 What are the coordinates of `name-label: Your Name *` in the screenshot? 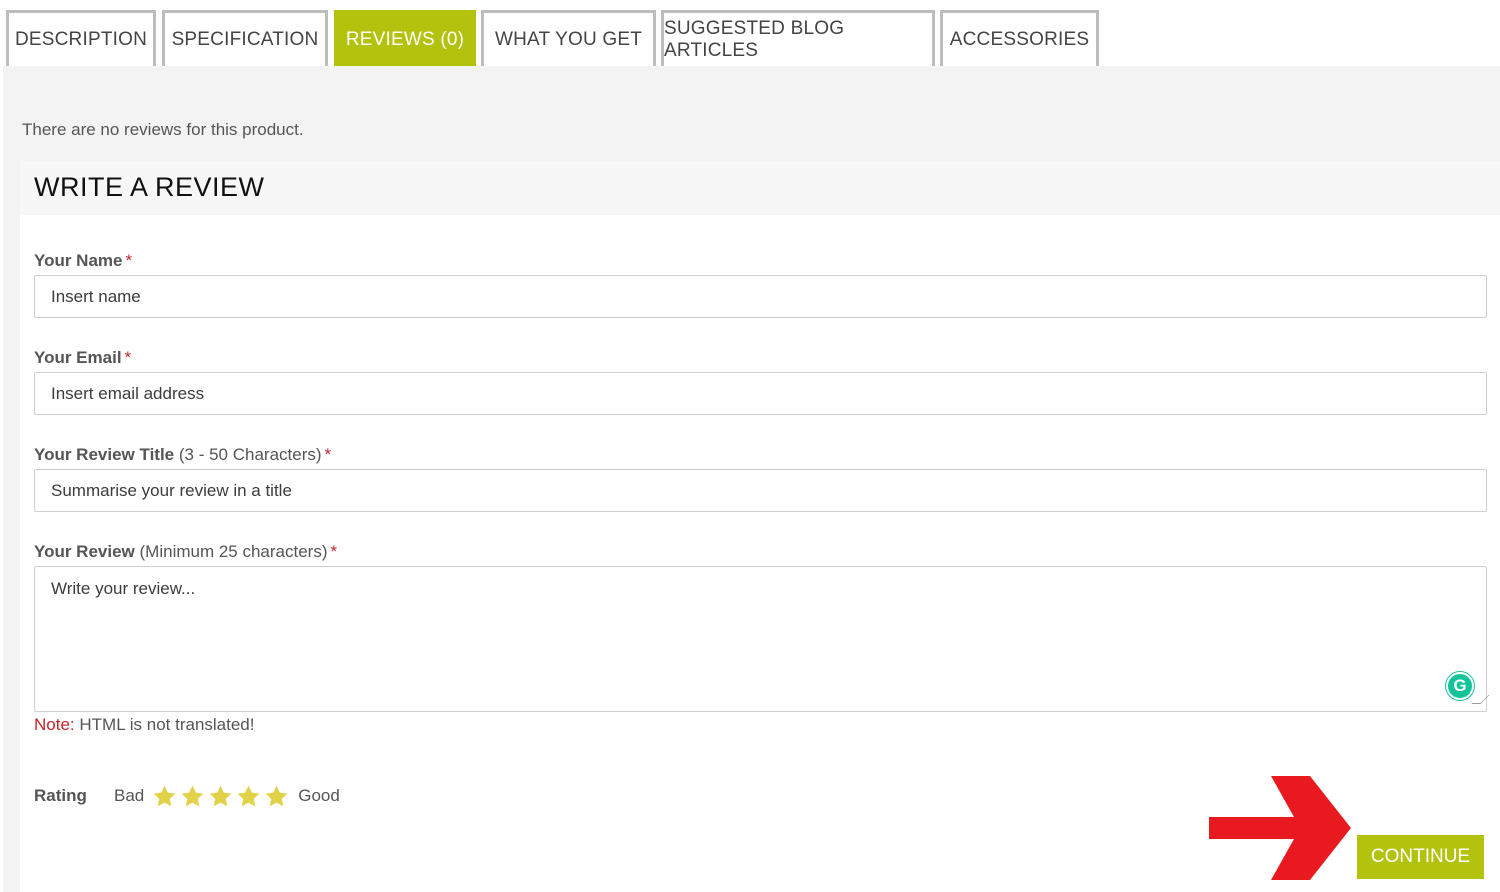 It's located at (83, 261).